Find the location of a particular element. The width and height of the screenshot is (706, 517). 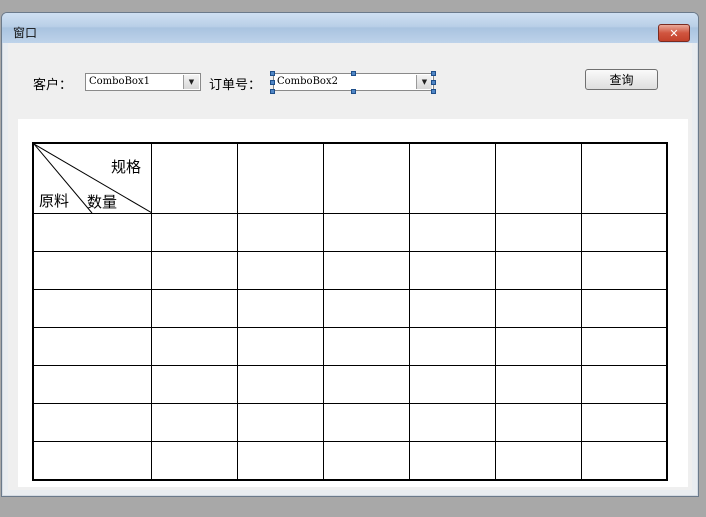

close-button: ✕ is located at coordinates (674, 33).